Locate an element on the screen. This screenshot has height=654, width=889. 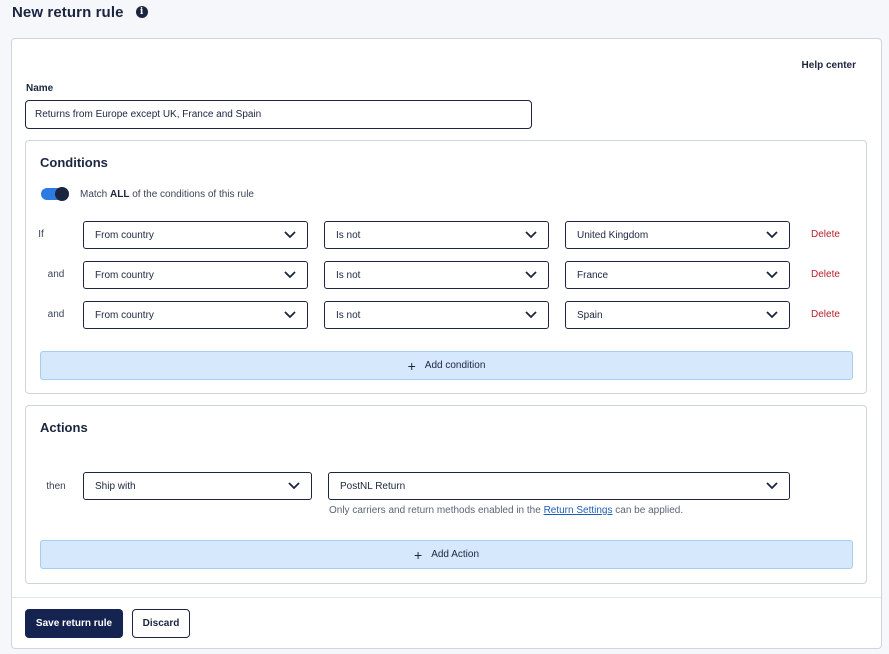
add-action-label: Add Action is located at coordinates (455, 554).